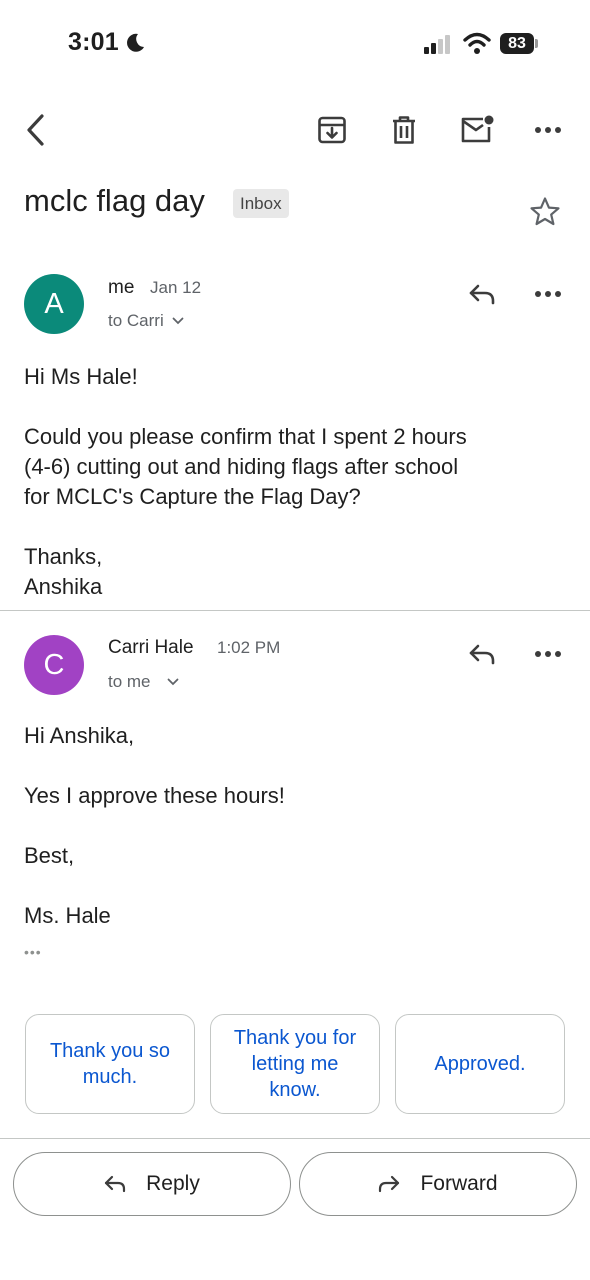  I want to click on trash-icon, so click(404, 130).